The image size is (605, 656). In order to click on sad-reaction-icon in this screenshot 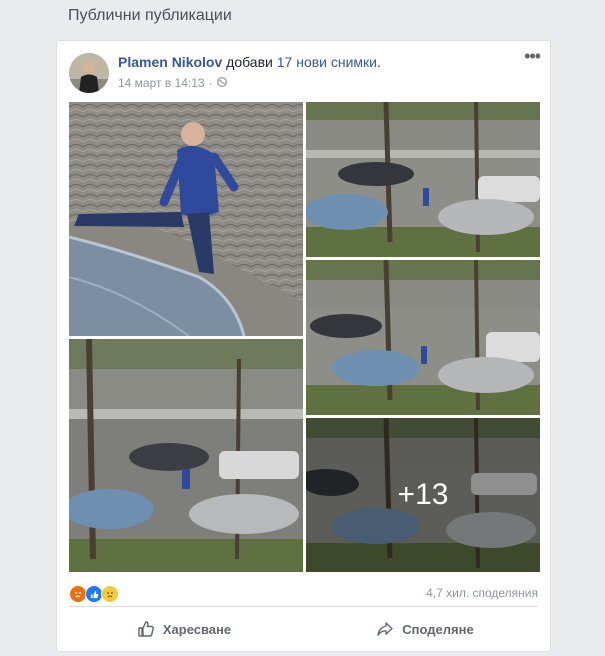, I will do `click(110, 594)`.